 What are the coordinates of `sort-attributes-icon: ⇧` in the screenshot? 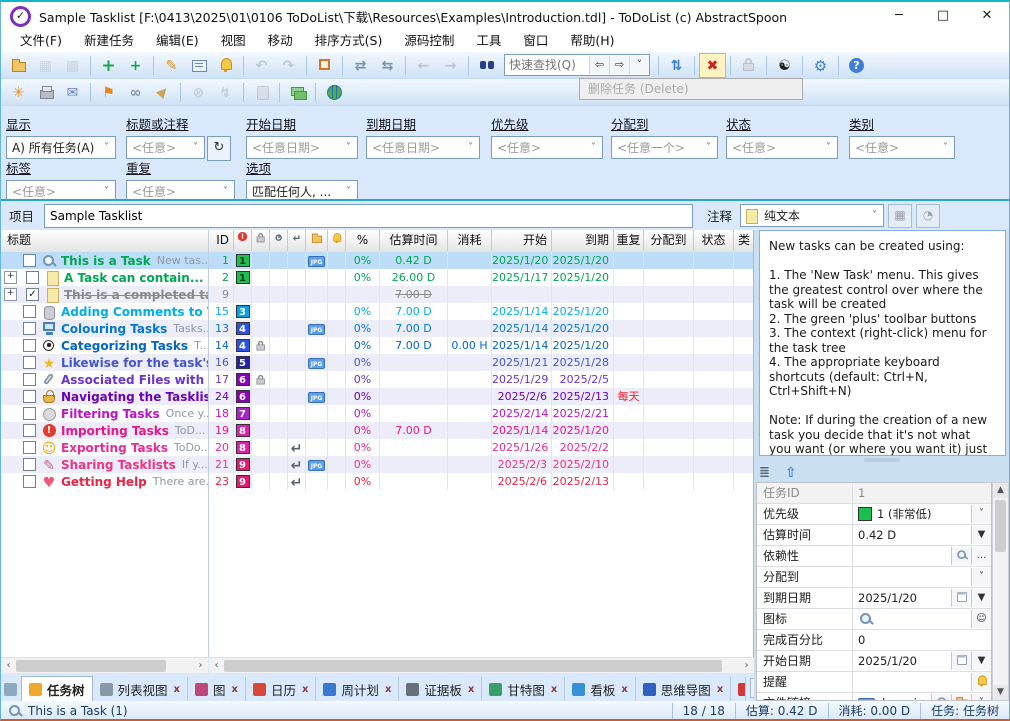 It's located at (793, 473).